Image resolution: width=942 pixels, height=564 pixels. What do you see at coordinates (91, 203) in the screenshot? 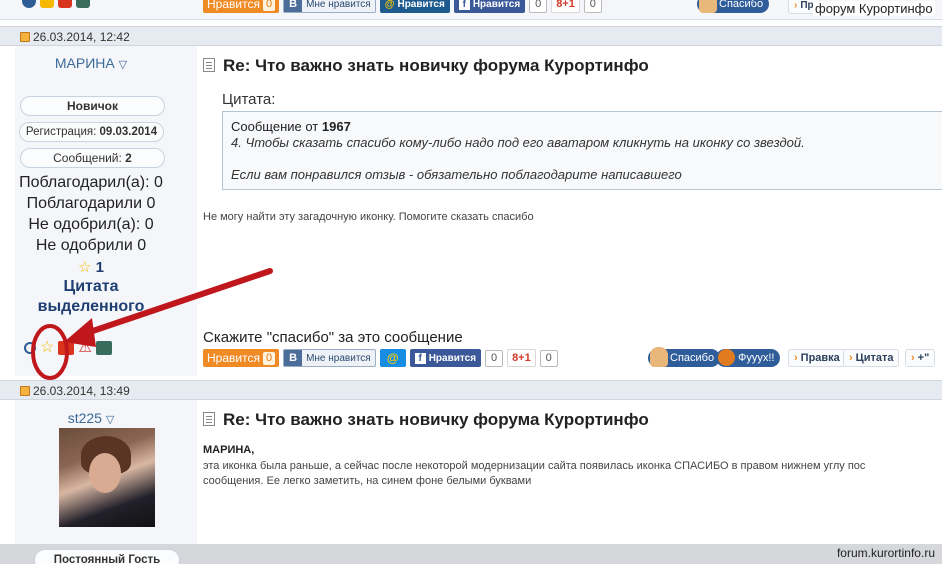
I see `user-stat-thanks-received: Поблагодарили 0` at bounding box center [91, 203].